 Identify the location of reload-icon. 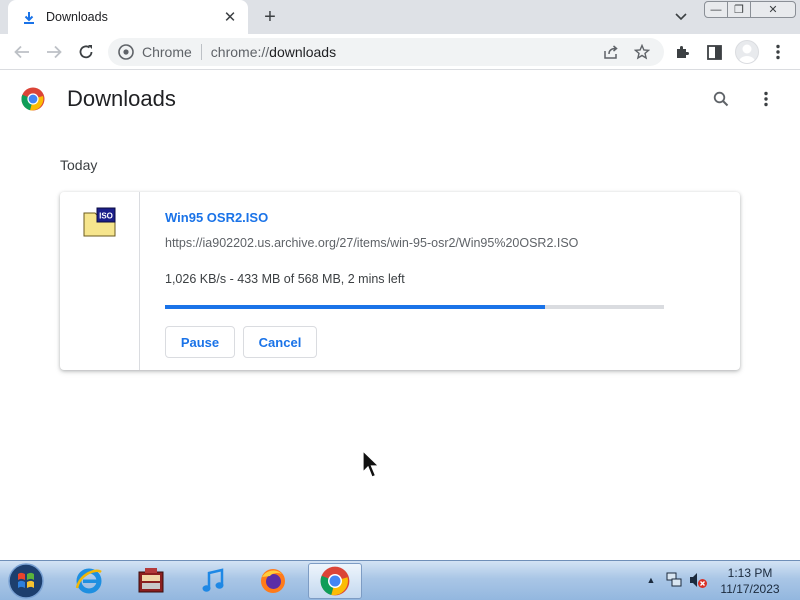
(86, 52).